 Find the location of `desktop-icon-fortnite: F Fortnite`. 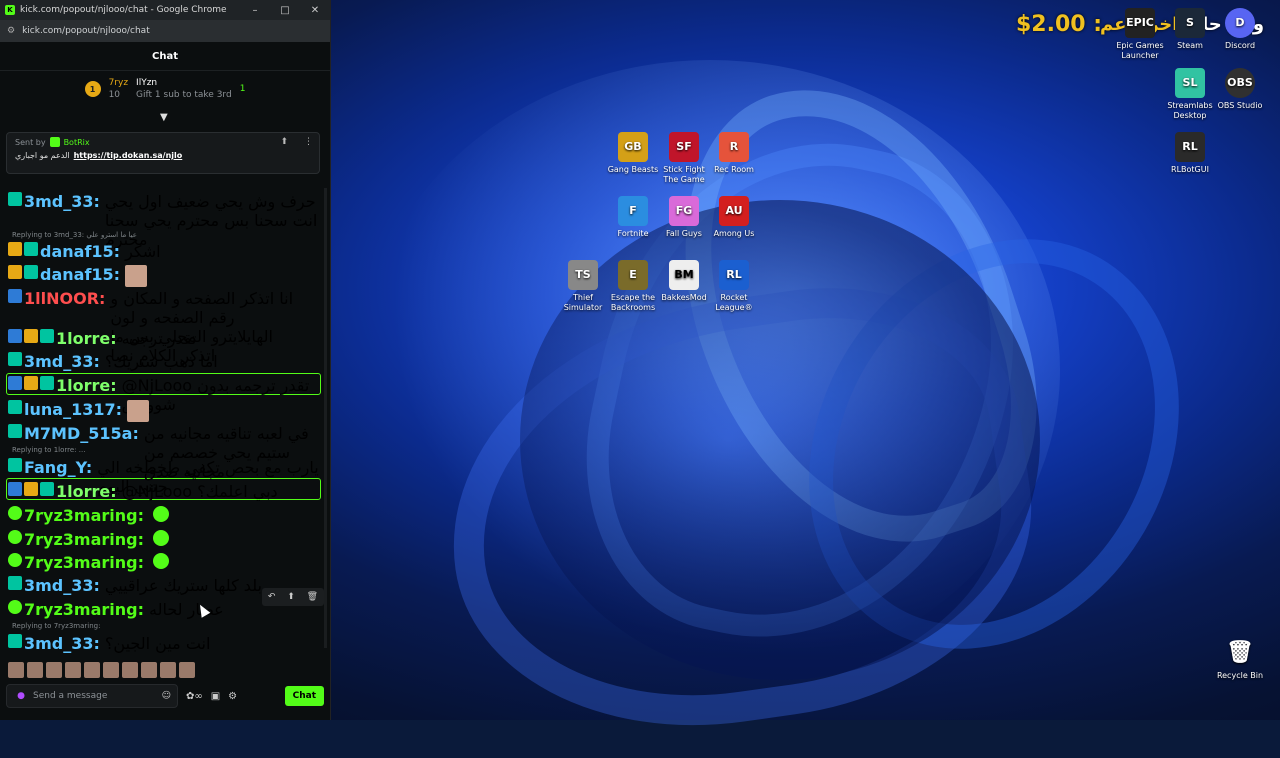

desktop-icon-fortnite: F Fortnite is located at coordinates (633, 217).